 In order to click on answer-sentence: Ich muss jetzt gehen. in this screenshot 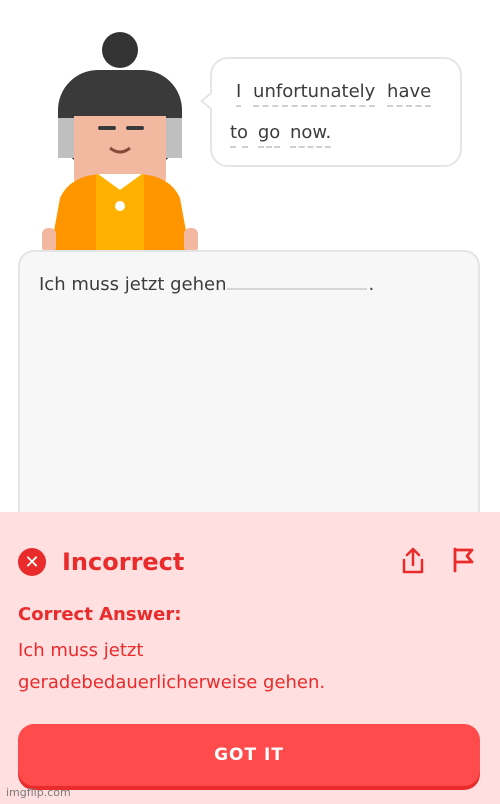, I will do `click(206, 284)`.